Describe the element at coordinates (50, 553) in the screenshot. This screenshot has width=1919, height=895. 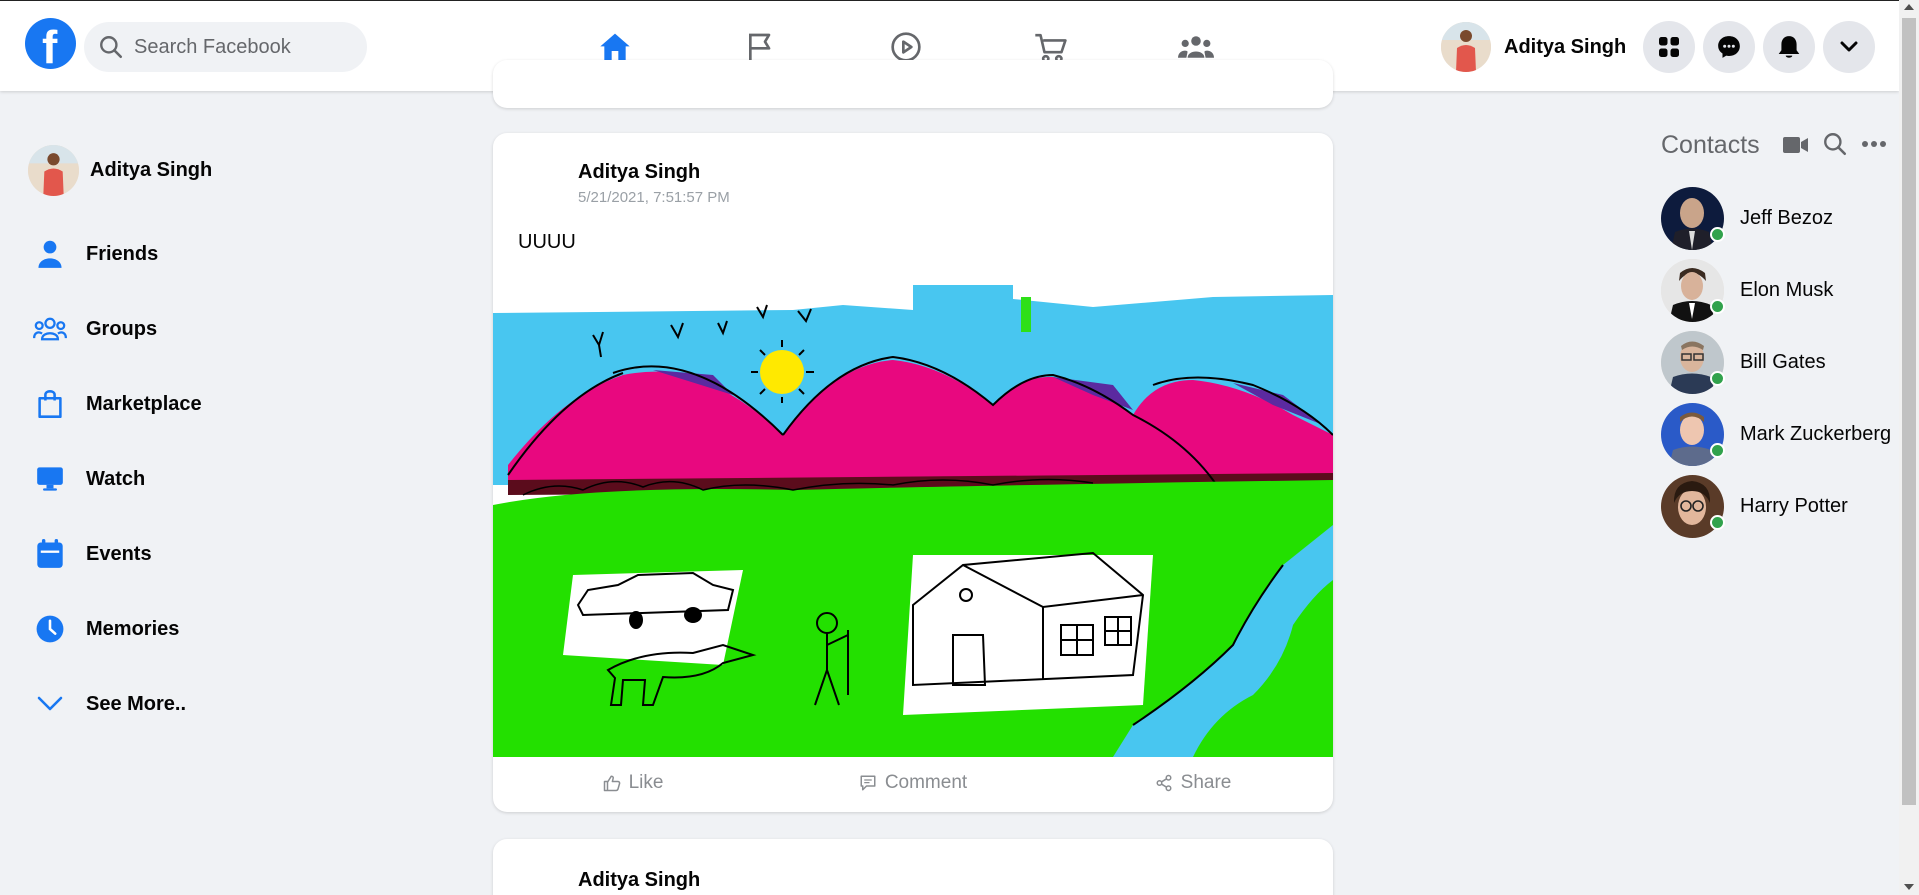
I see `events-calendar-icon` at that location.